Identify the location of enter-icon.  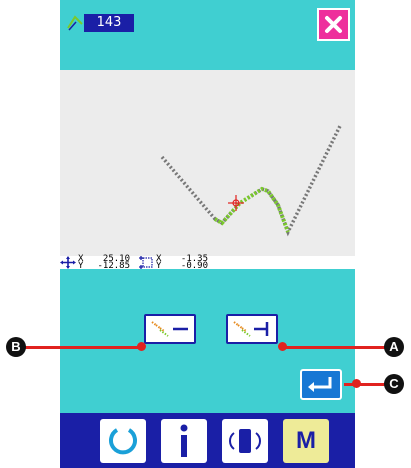
(320, 384).